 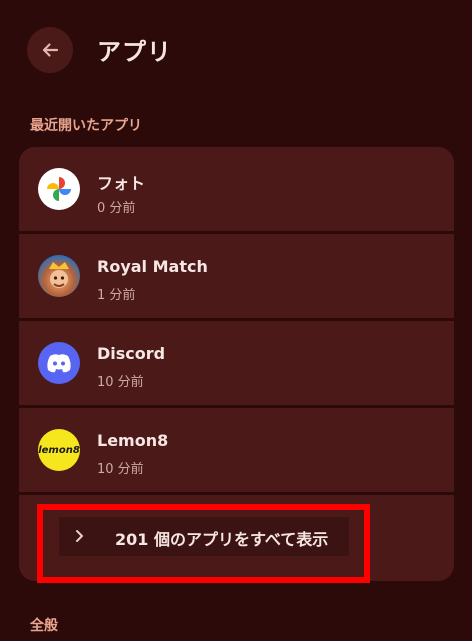 I want to click on app-row-photos: フォト 0 分前, so click(x=236, y=189).